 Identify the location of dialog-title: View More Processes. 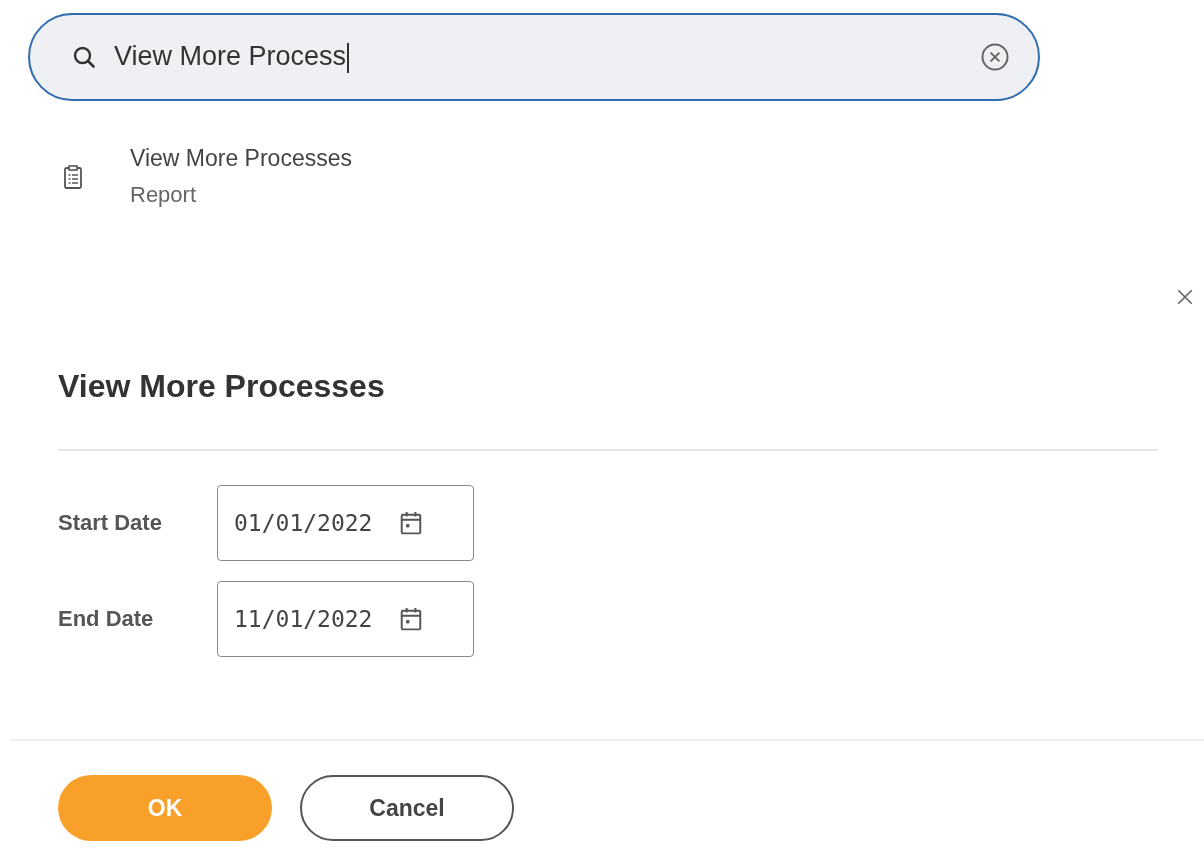
(222, 386).